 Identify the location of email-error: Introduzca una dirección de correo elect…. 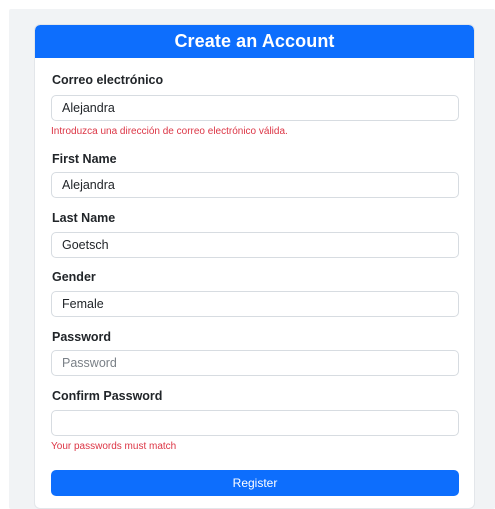
(169, 131).